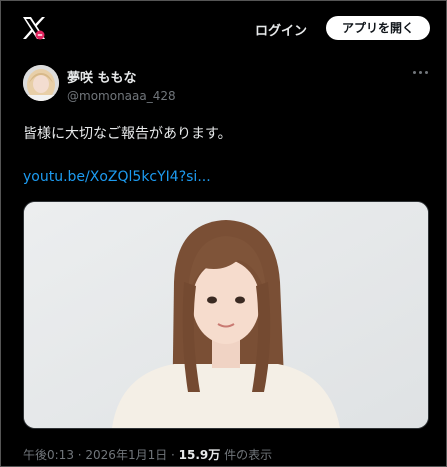  I want to click on avatar-image, so click(41, 83).